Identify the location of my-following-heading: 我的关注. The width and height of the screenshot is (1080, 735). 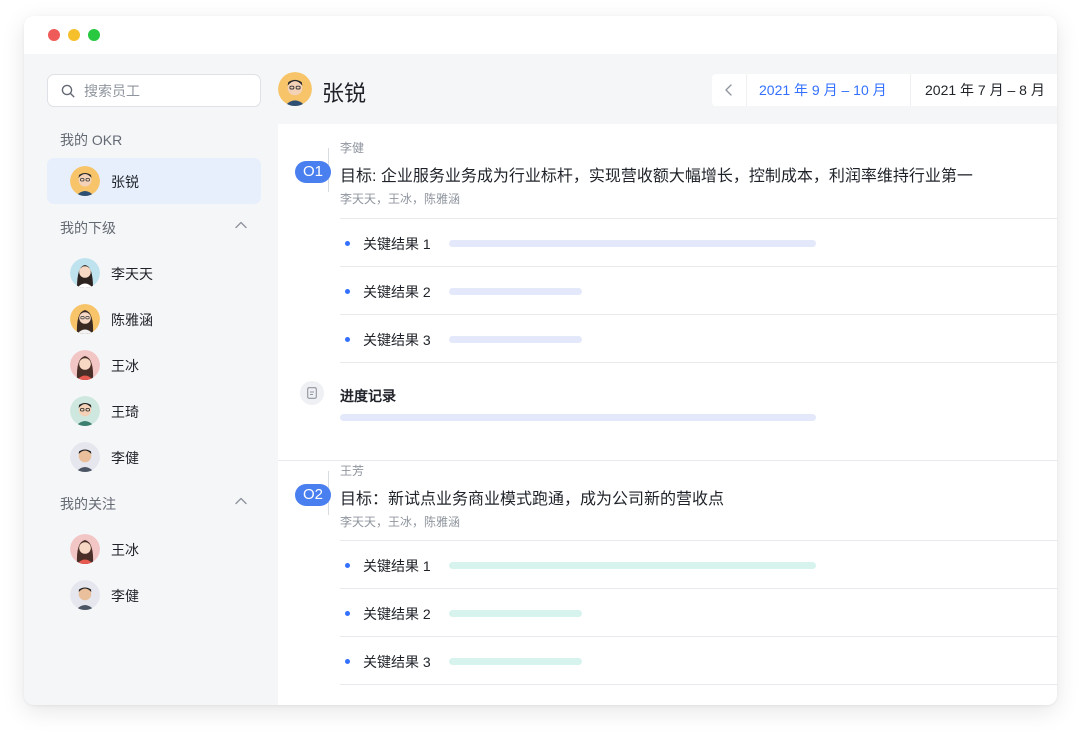
(154, 504).